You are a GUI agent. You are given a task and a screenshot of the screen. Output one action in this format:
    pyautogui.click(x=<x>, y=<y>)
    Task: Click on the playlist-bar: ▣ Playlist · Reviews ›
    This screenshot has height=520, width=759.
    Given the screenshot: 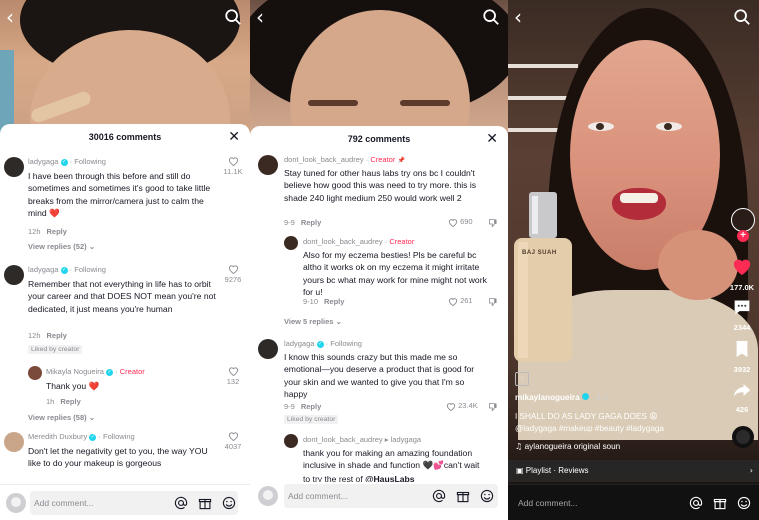 What is the action you would take?
    pyautogui.click(x=633, y=471)
    